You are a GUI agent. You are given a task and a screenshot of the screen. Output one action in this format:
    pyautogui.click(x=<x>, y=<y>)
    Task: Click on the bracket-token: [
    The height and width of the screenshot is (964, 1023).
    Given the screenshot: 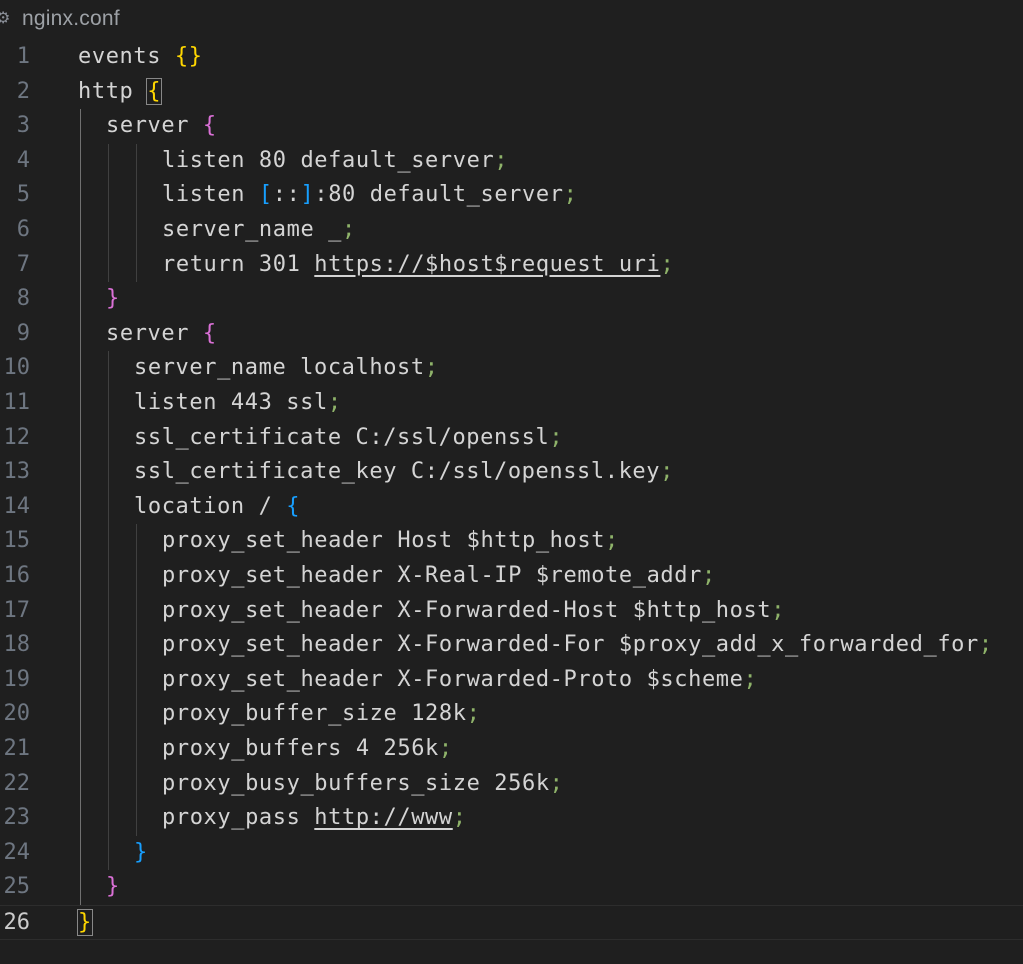 What is the action you would take?
    pyautogui.click(x=265, y=195)
    